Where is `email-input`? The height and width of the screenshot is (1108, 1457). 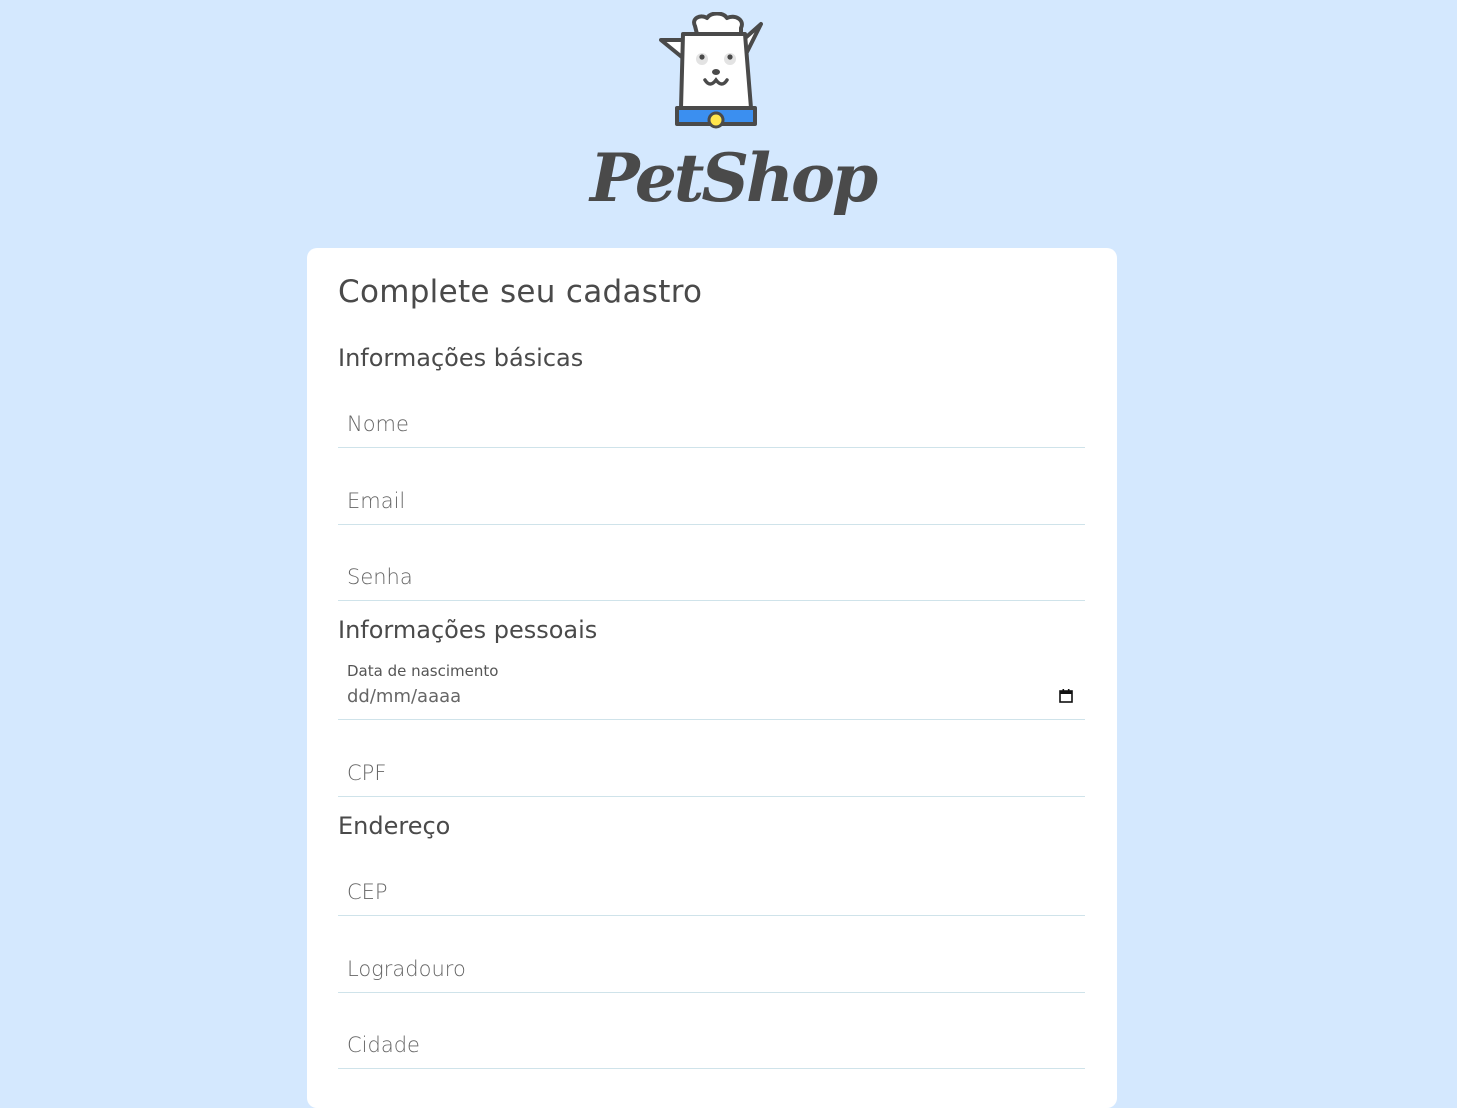
email-input is located at coordinates (711, 501).